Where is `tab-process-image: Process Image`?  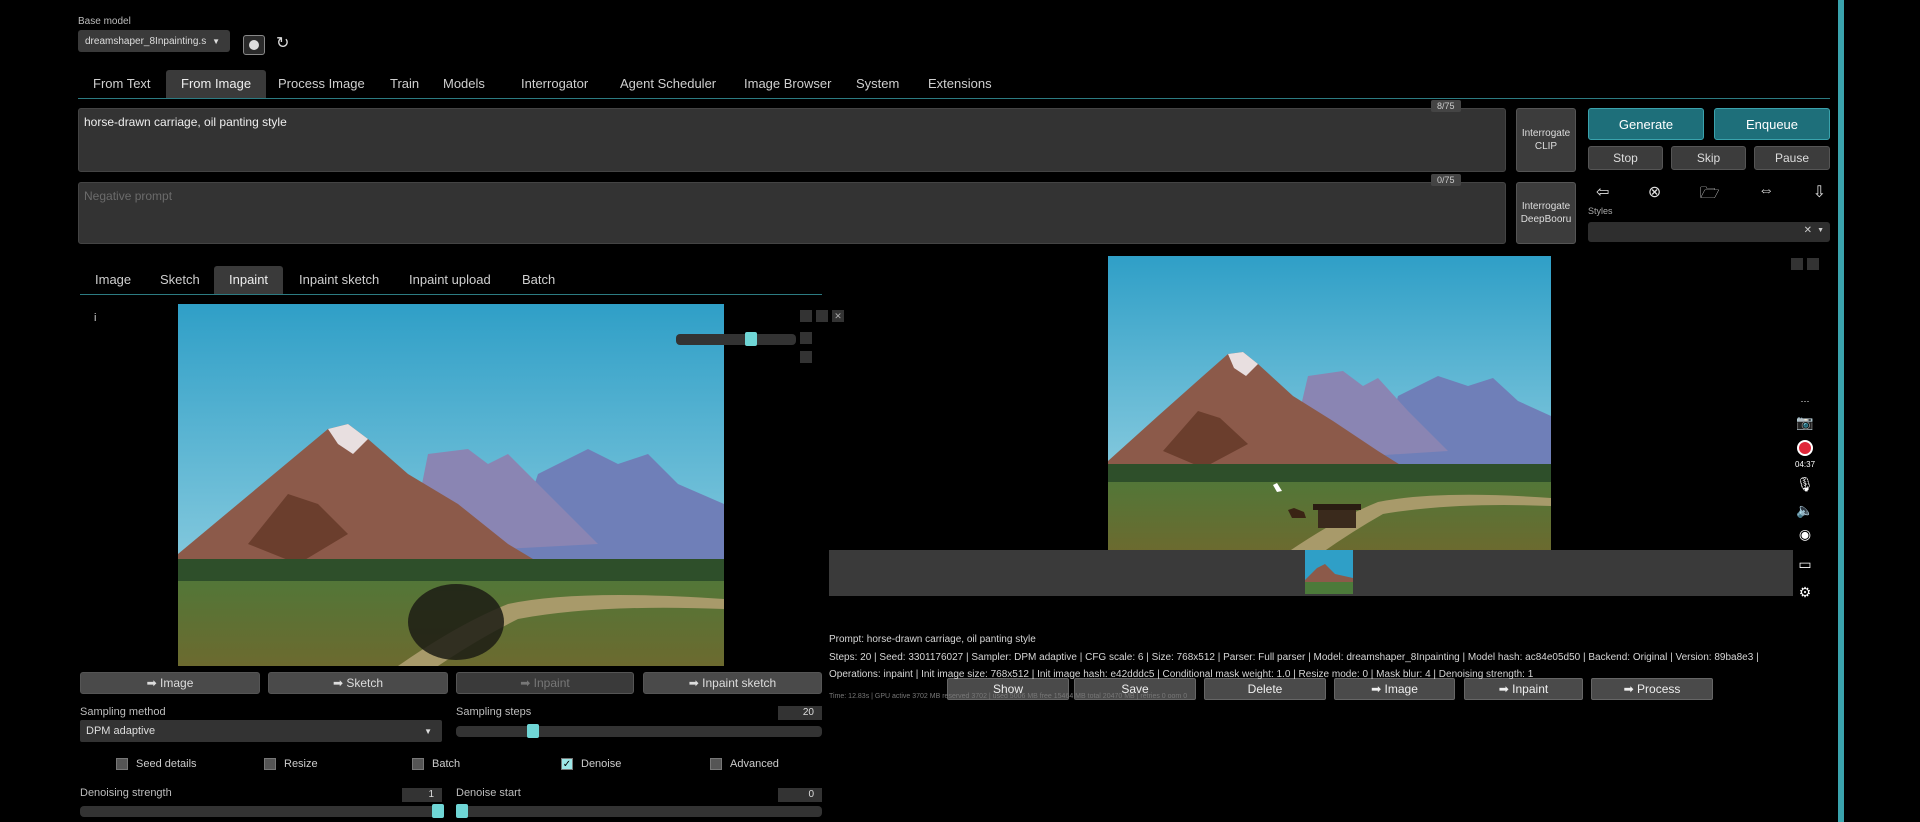
tab-process-image: Process Image is located at coordinates (321, 84).